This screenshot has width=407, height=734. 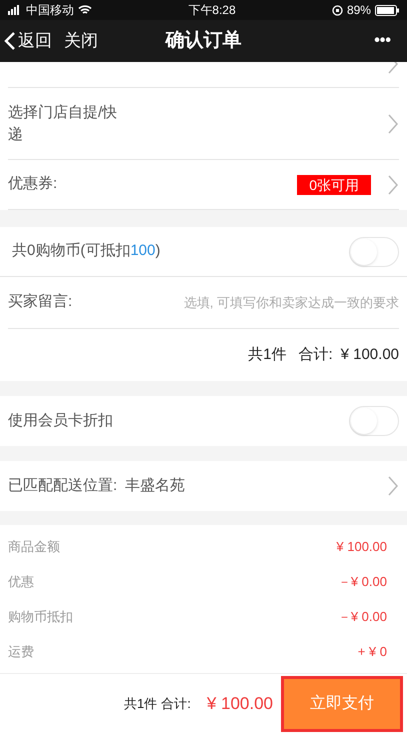 What do you see at coordinates (63, 123) in the screenshot?
I see `row-label: 选择门店自提/快递` at bounding box center [63, 123].